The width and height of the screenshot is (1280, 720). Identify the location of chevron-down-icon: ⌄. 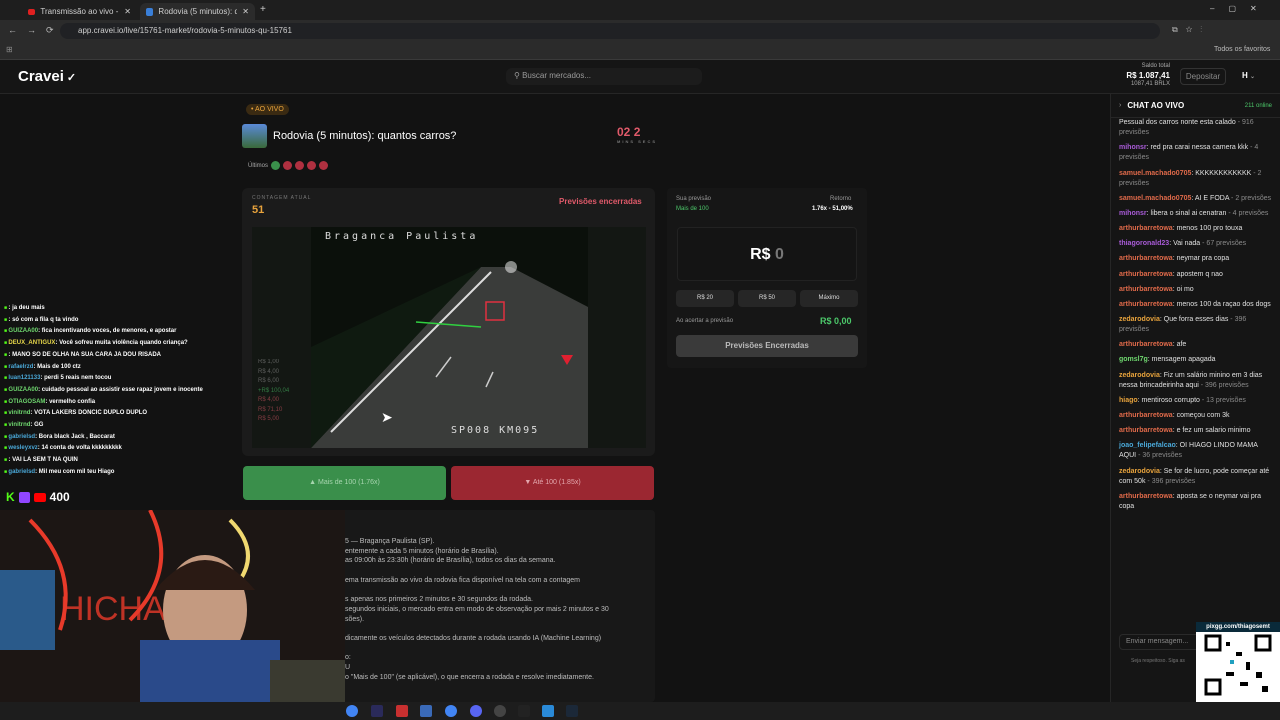
(1253, 77).